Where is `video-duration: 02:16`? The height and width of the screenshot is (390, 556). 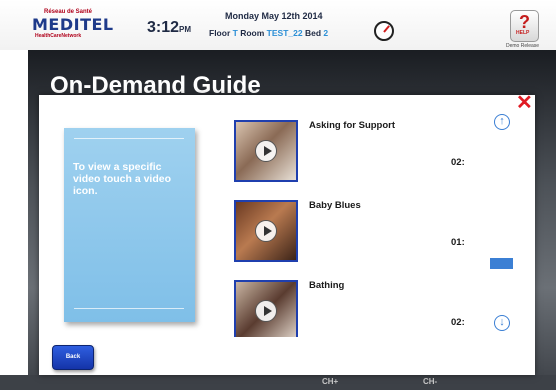 video-duration: 02:16 is located at coordinates (457, 162).